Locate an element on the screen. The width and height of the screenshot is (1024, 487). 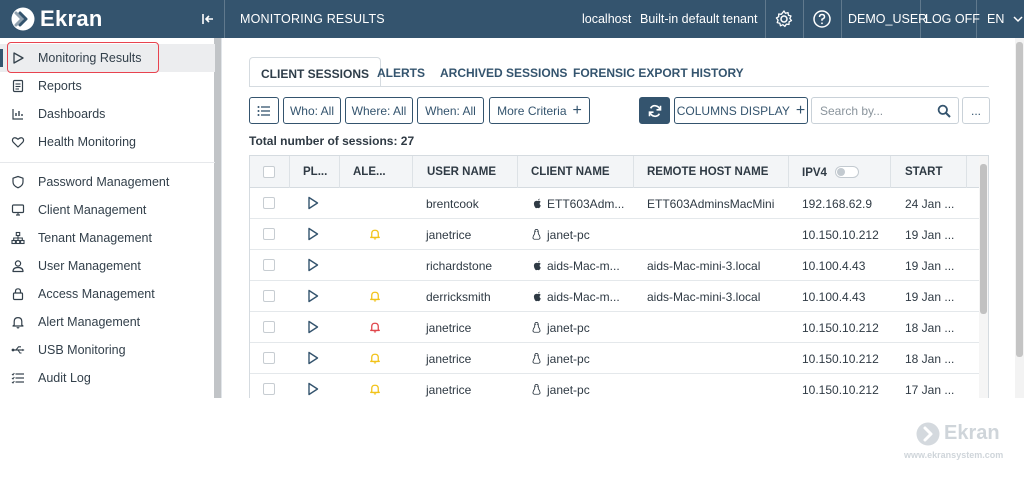
where-filter-button: Where: All is located at coordinates (379, 110).